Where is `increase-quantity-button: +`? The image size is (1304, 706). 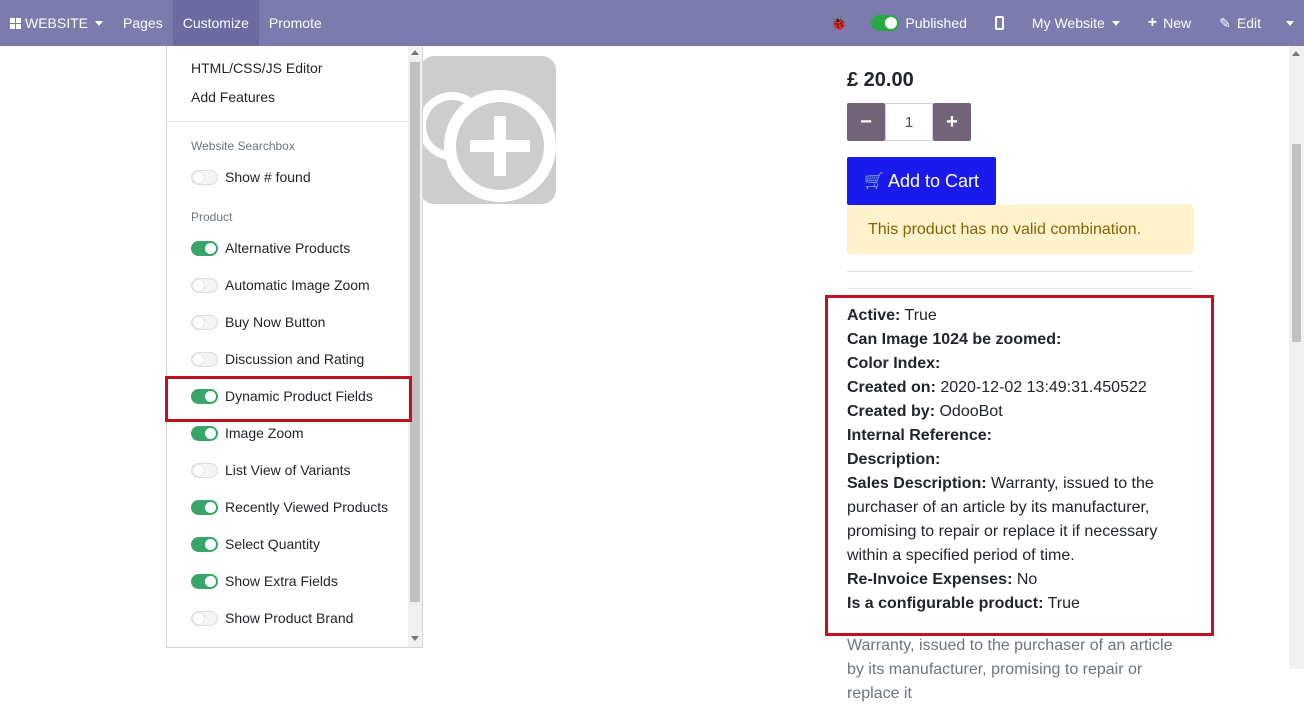 increase-quantity-button: + is located at coordinates (952, 122).